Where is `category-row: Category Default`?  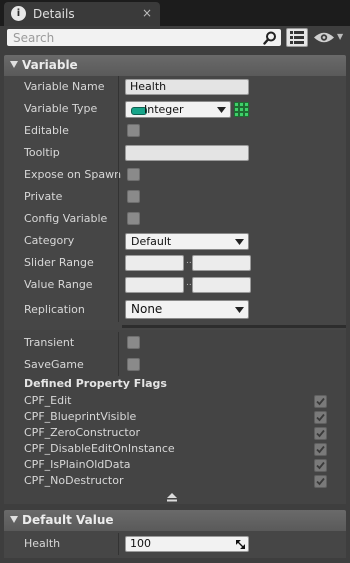 category-row: Category Default is located at coordinates (175, 241).